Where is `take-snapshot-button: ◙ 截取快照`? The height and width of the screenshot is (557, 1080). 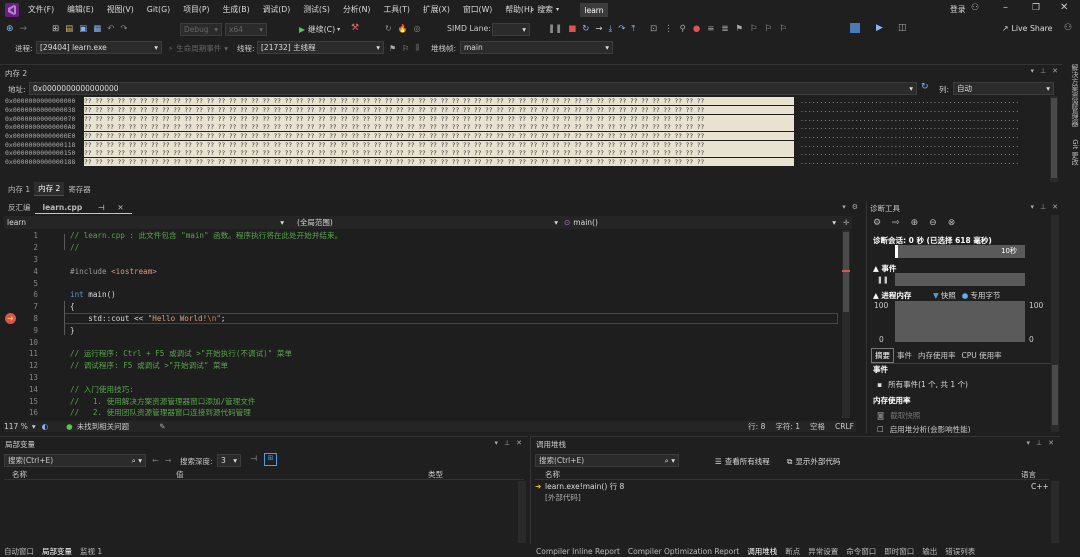 take-snapshot-button: ◙ 截取快照 is located at coordinates (898, 415).